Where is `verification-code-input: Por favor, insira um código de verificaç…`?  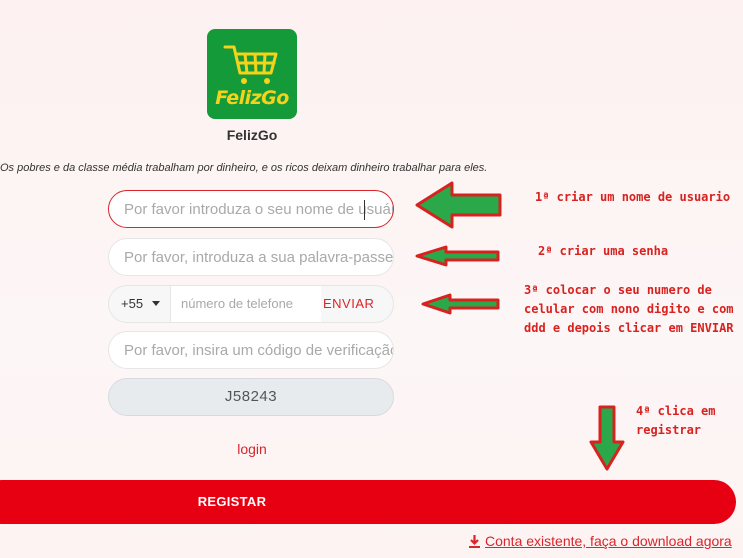
verification-code-input: Por favor, insira um código de verificaç… is located at coordinates (251, 350).